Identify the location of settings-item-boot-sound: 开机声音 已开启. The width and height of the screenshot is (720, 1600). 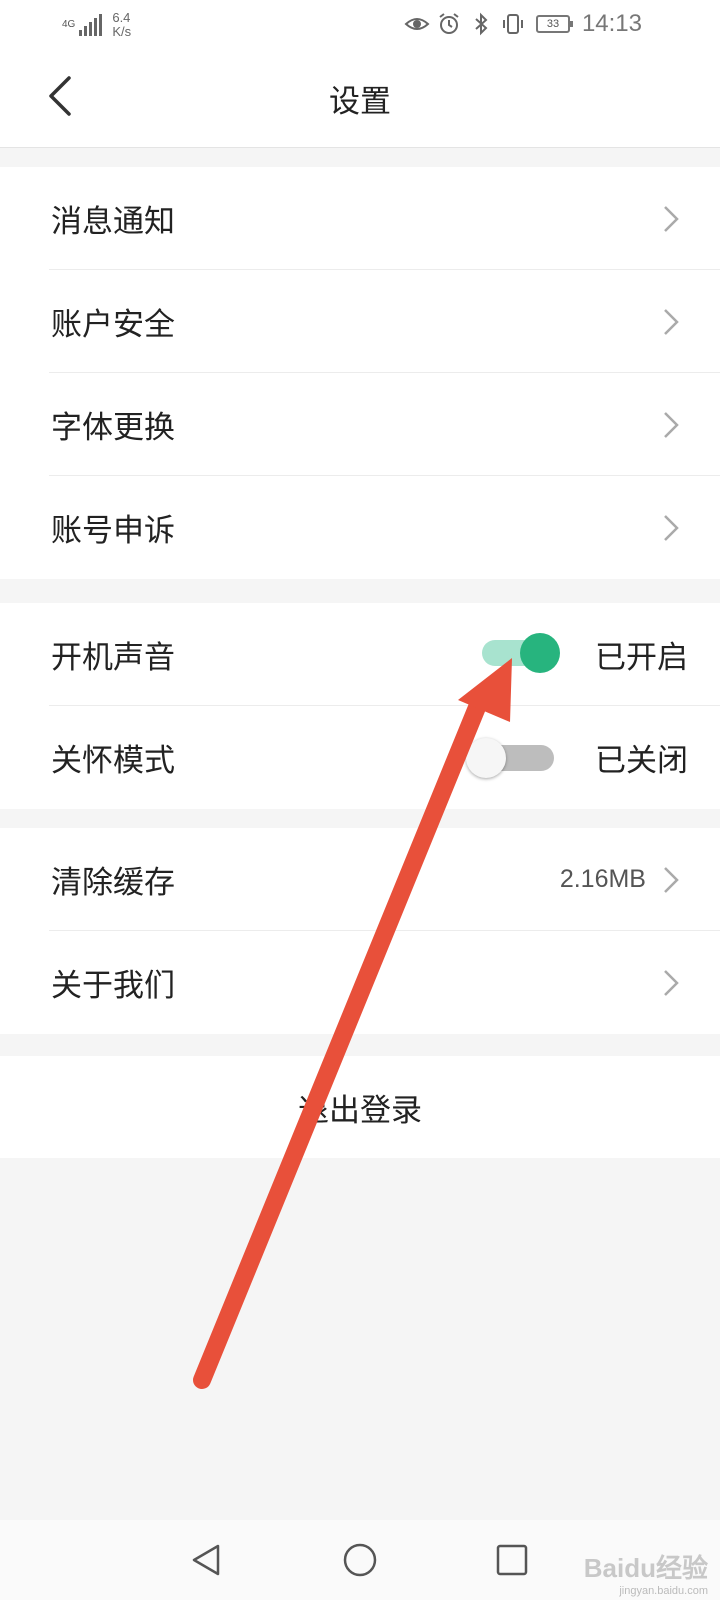
(360, 654).